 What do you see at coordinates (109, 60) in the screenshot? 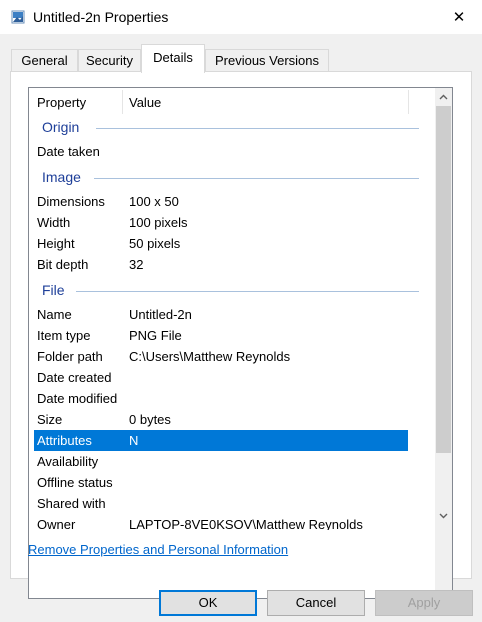
I see `tab-security: Security` at bounding box center [109, 60].